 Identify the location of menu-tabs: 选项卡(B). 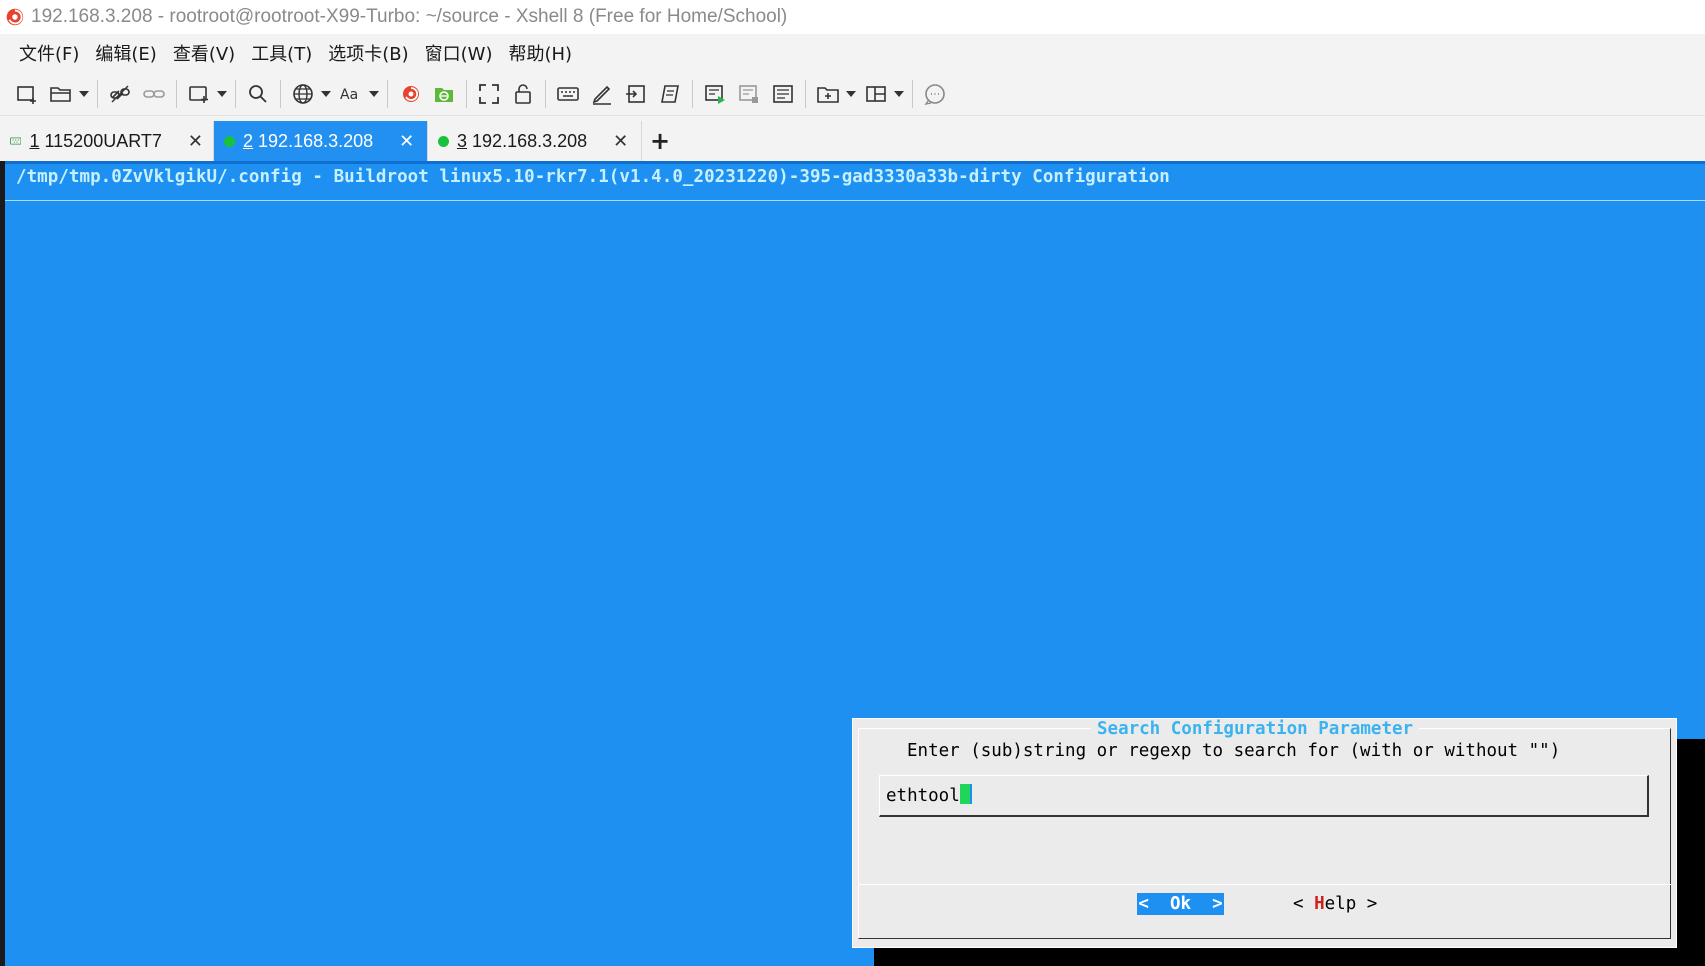
(368, 53).